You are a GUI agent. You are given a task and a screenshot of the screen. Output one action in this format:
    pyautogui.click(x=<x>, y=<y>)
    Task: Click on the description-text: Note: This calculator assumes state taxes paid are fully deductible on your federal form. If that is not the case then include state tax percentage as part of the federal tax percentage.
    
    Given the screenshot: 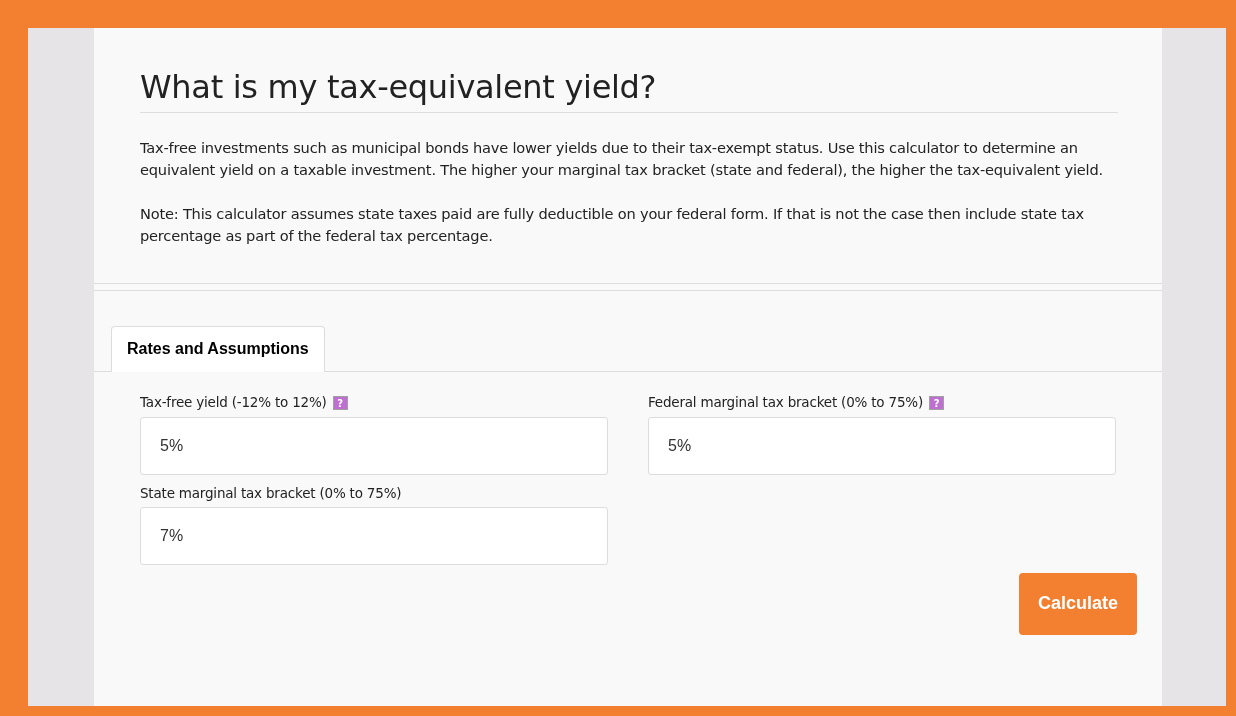 What is the action you would take?
    pyautogui.click(x=612, y=225)
    